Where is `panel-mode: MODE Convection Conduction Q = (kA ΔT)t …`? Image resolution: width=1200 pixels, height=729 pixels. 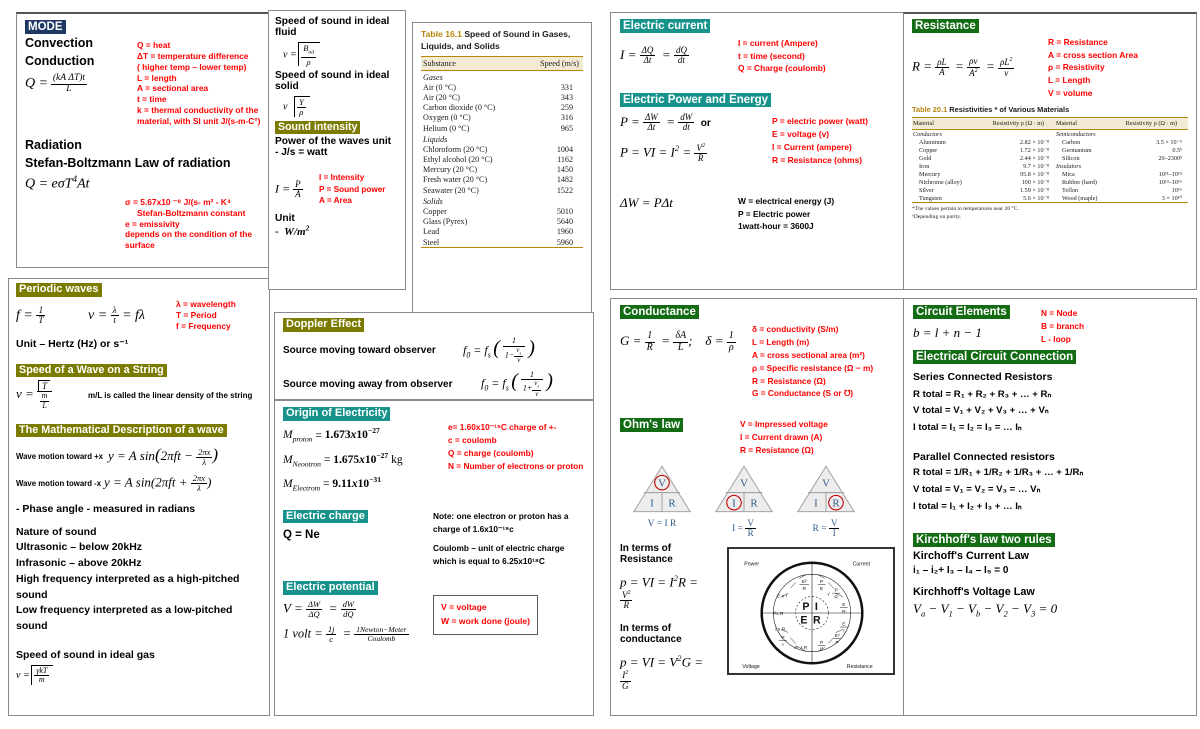
panel-mode: MODE Convection Conduction Q = (kA ΔT)t … is located at coordinates (147, 140).